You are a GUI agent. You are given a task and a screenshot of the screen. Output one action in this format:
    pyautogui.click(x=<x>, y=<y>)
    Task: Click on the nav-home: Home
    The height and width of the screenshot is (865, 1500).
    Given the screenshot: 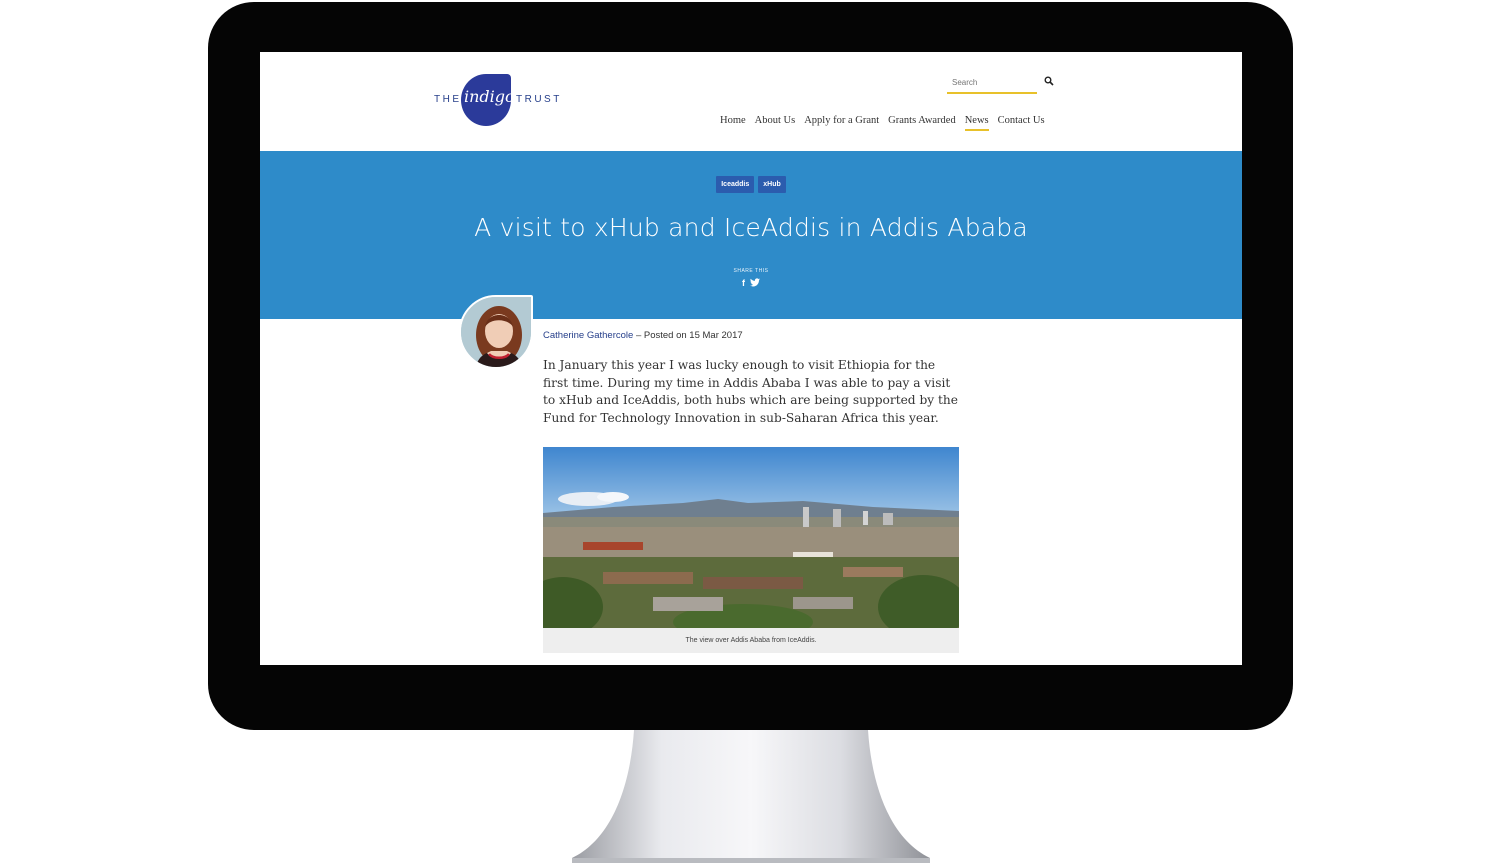 What is the action you would take?
    pyautogui.click(x=733, y=123)
    